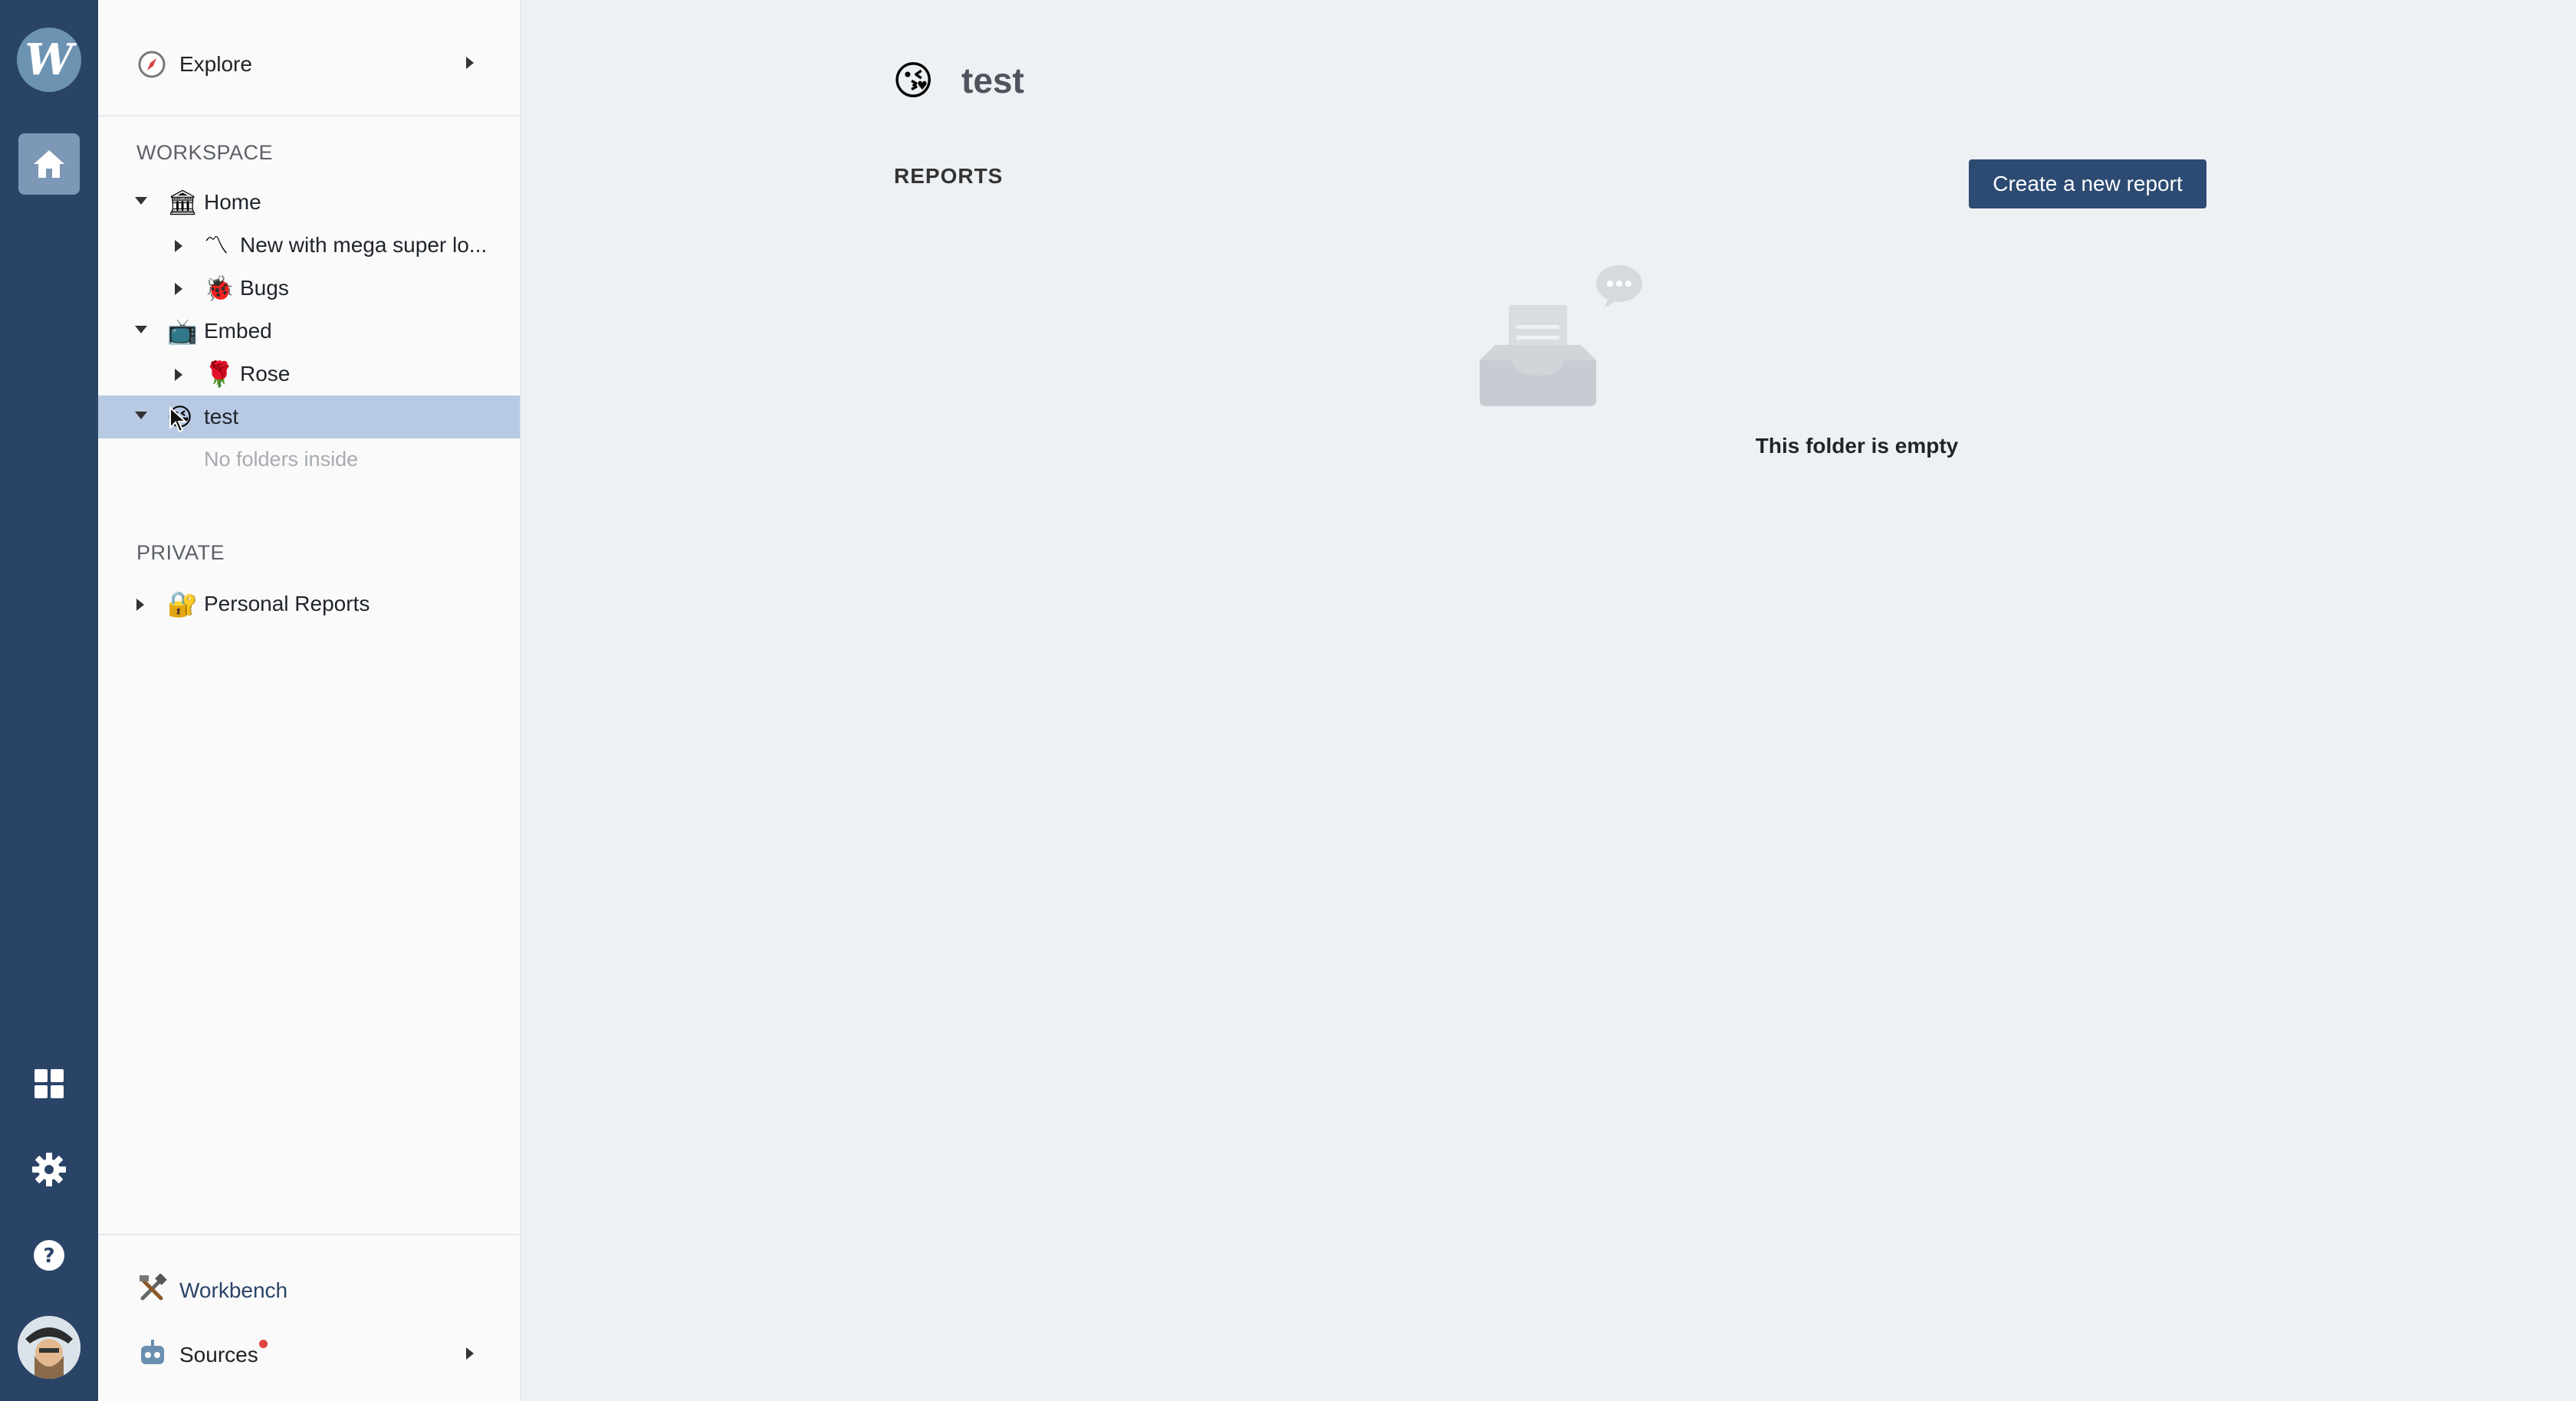 This screenshot has width=2576, height=1401. I want to click on lock-with-key-icon: 🔐, so click(182, 603).